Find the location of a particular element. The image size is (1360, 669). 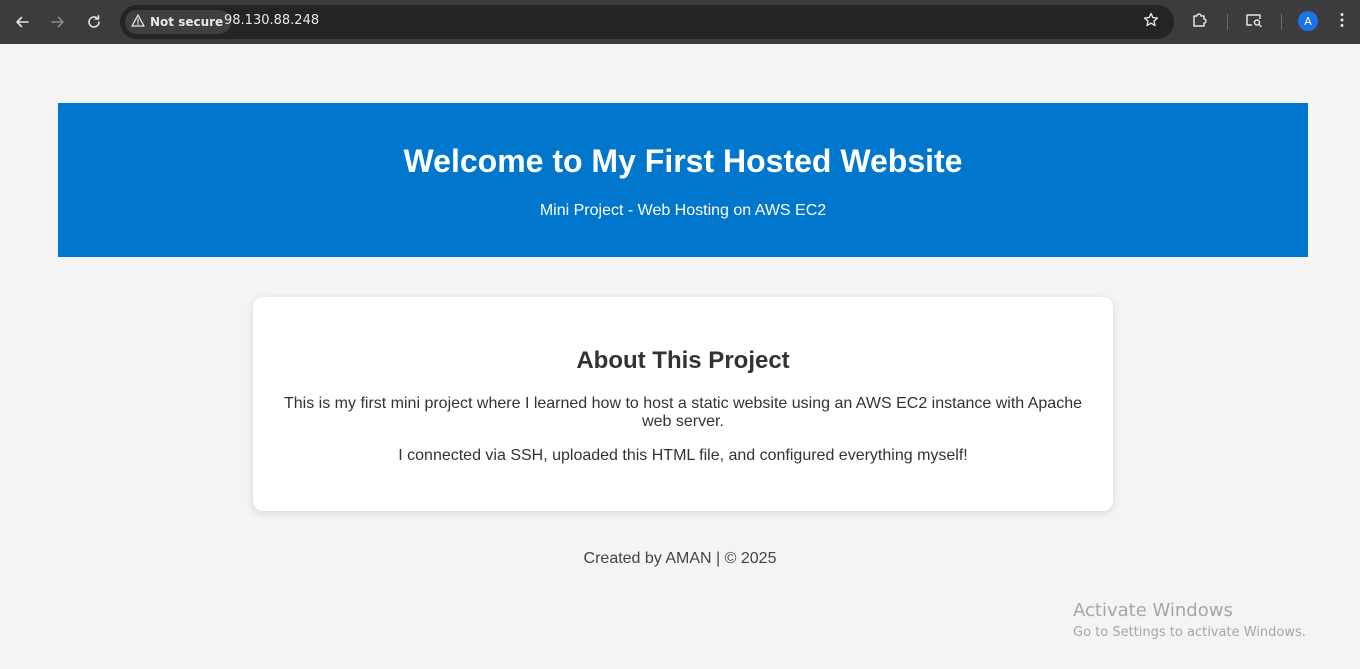

browser-menu-button is located at coordinates (1342, 22).